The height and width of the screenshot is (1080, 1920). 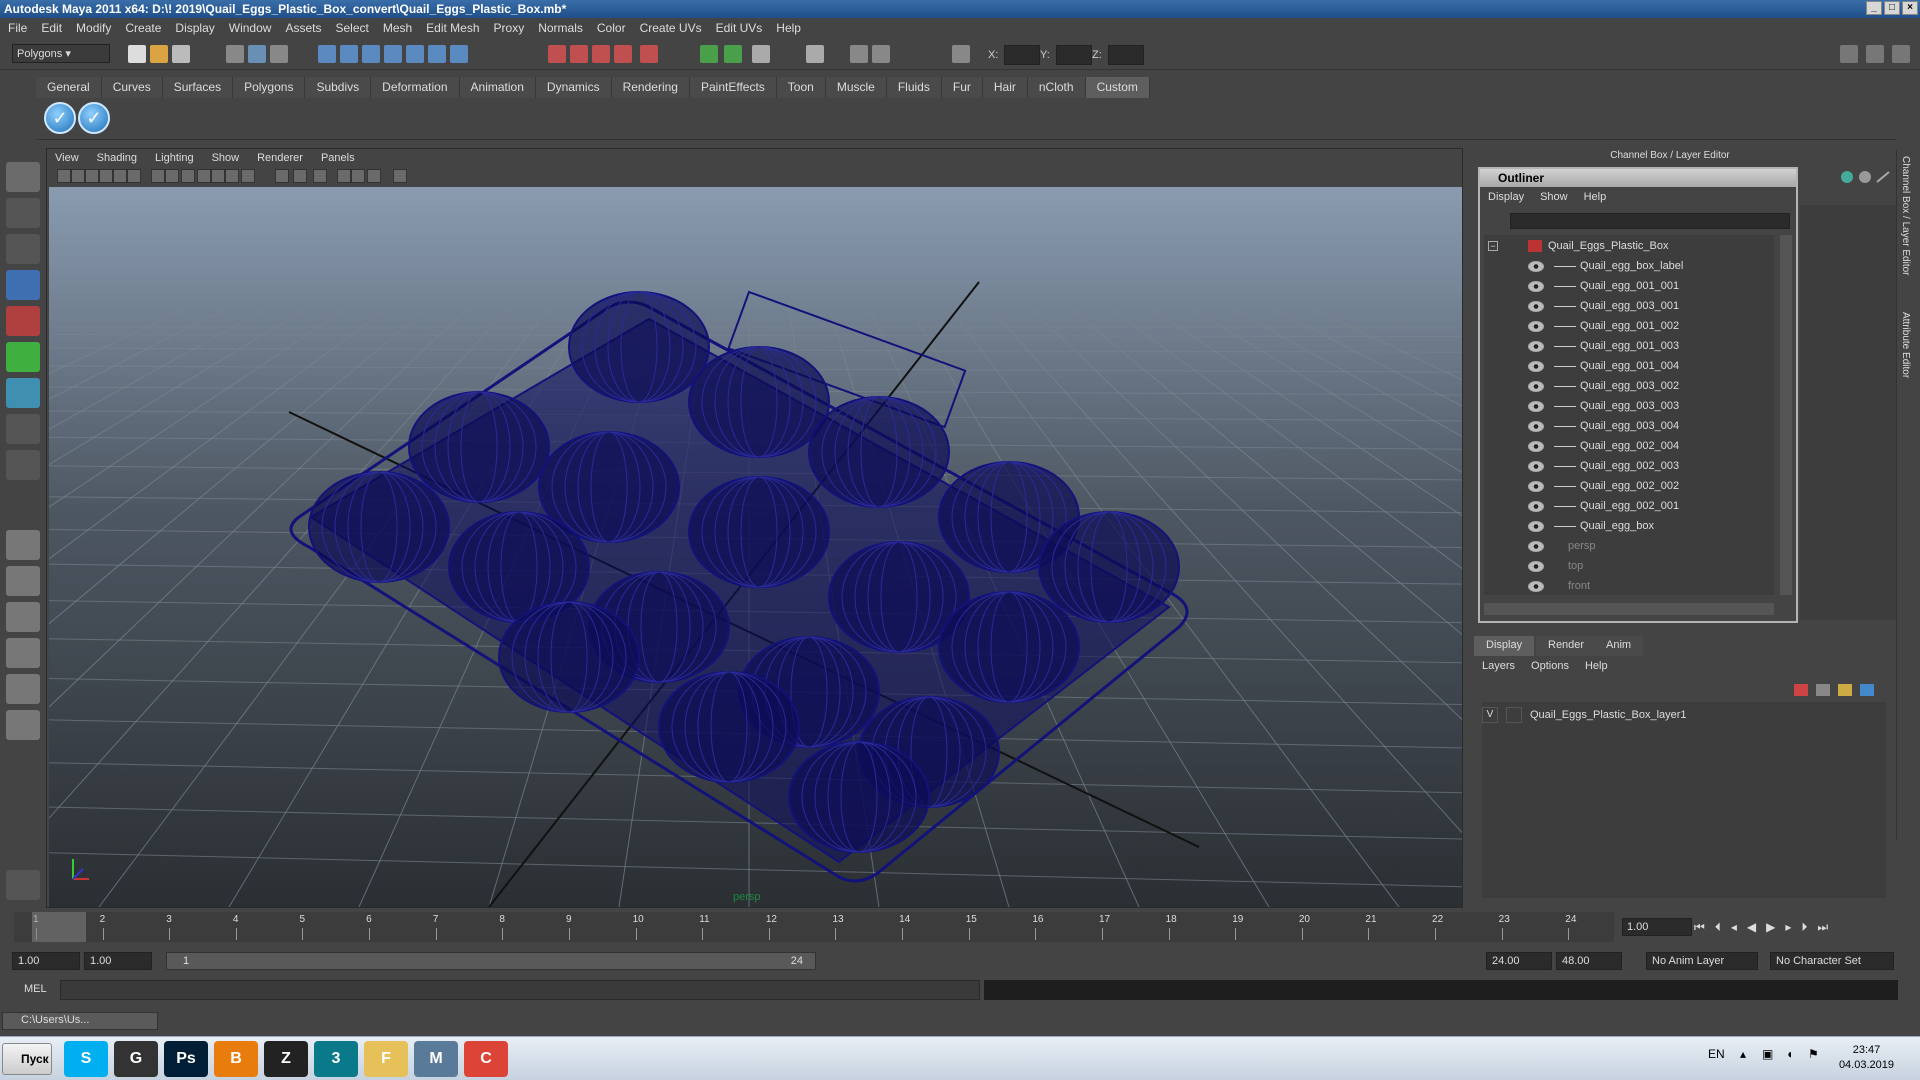 I want to click on shelf-tab-ncloth: nCloth, so click(x=1056, y=87).